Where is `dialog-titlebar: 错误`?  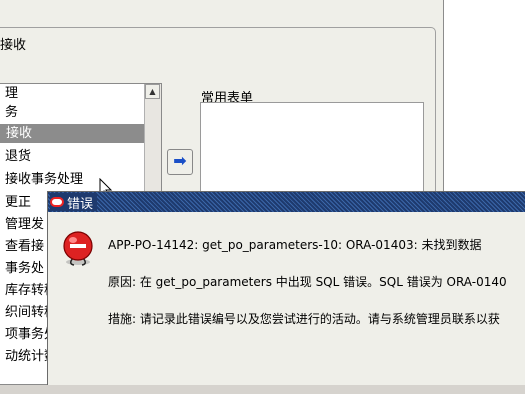
dialog-titlebar: 错误 is located at coordinates (286, 202).